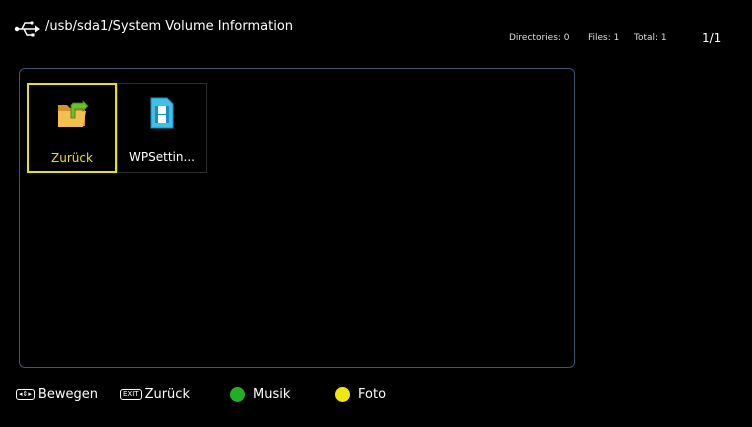  What do you see at coordinates (72, 158) in the screenshot?
I see `back-folder-label: Zurück` at bounding box center [72, 158].